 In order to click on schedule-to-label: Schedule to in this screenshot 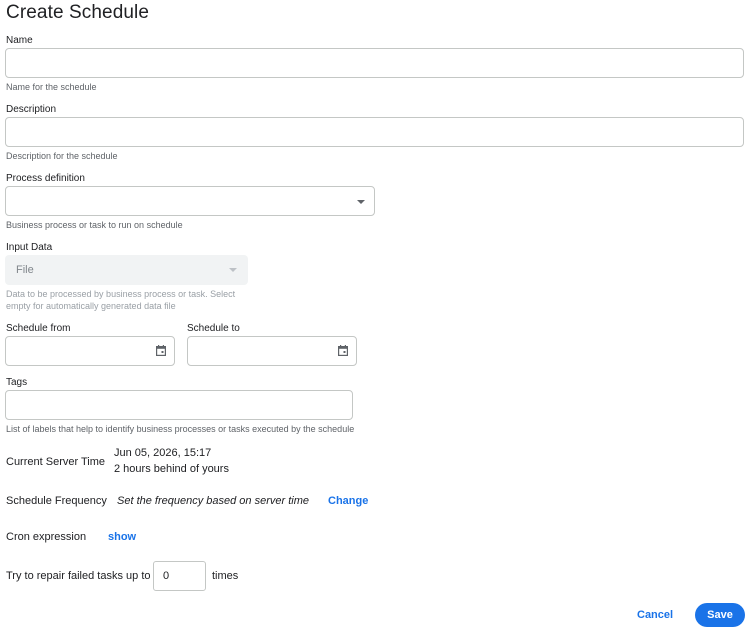, I will do `click(213, 328)`.